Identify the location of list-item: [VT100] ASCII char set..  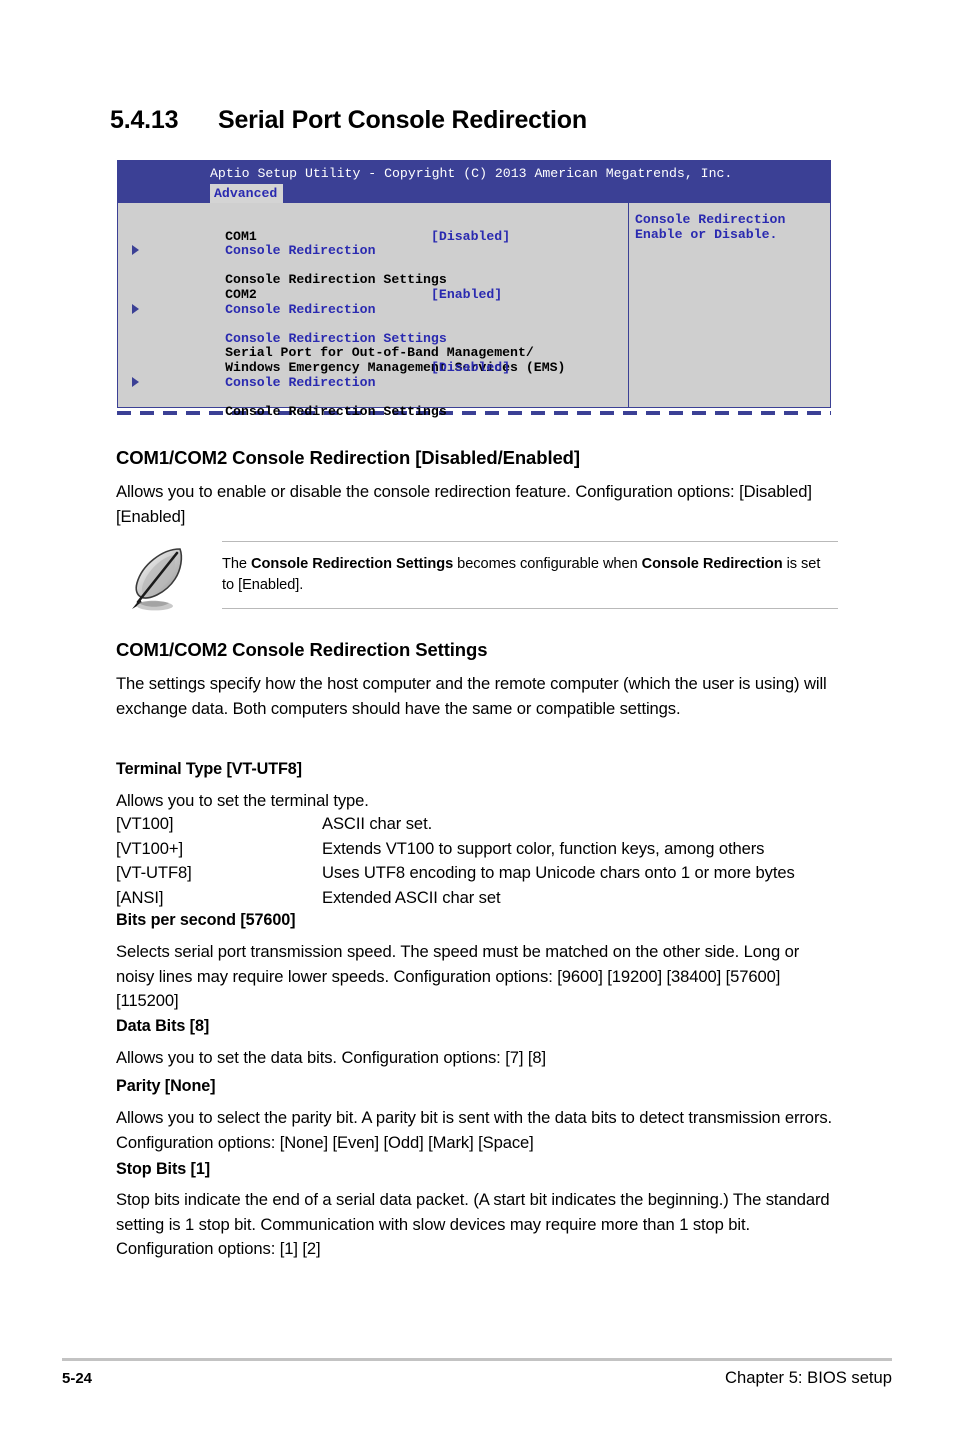
(274, 823).